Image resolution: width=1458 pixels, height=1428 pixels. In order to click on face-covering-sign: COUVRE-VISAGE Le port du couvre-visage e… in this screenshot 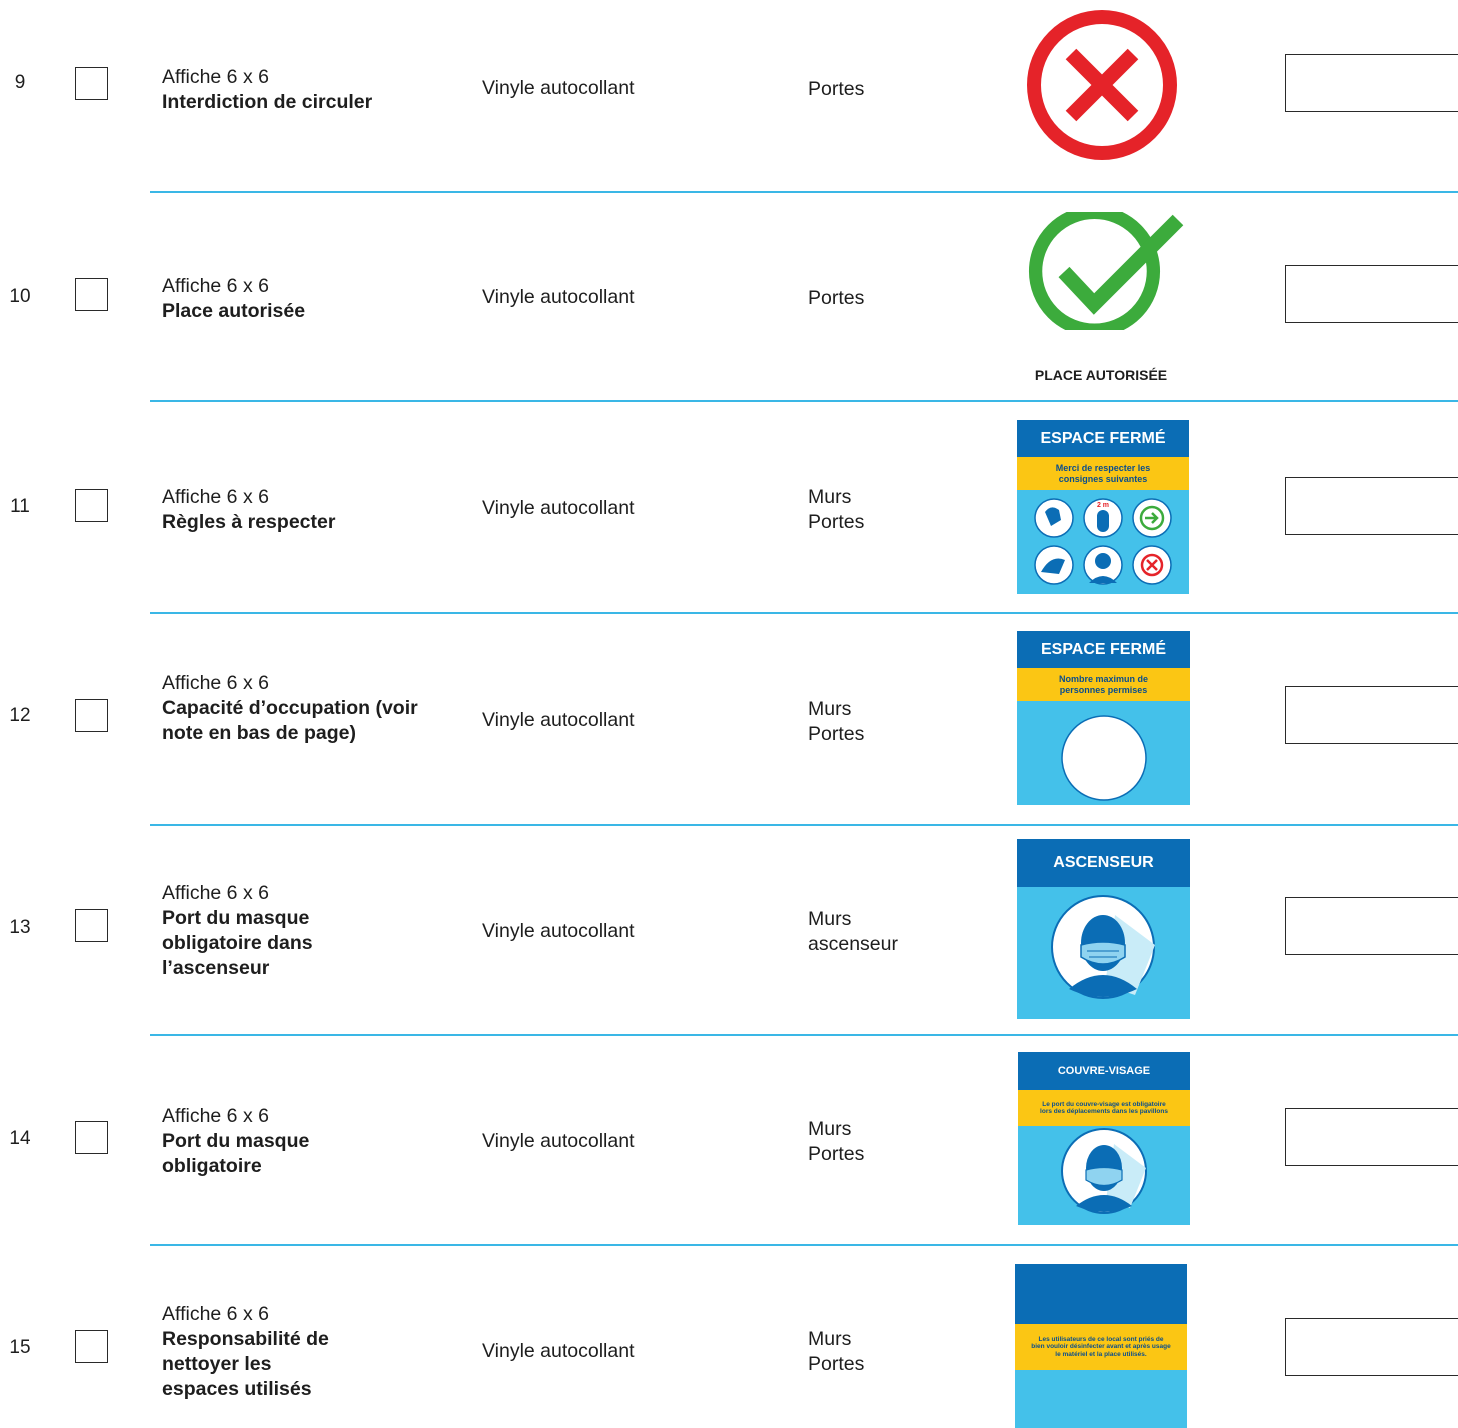, I will do `click(1104, 1138)`.